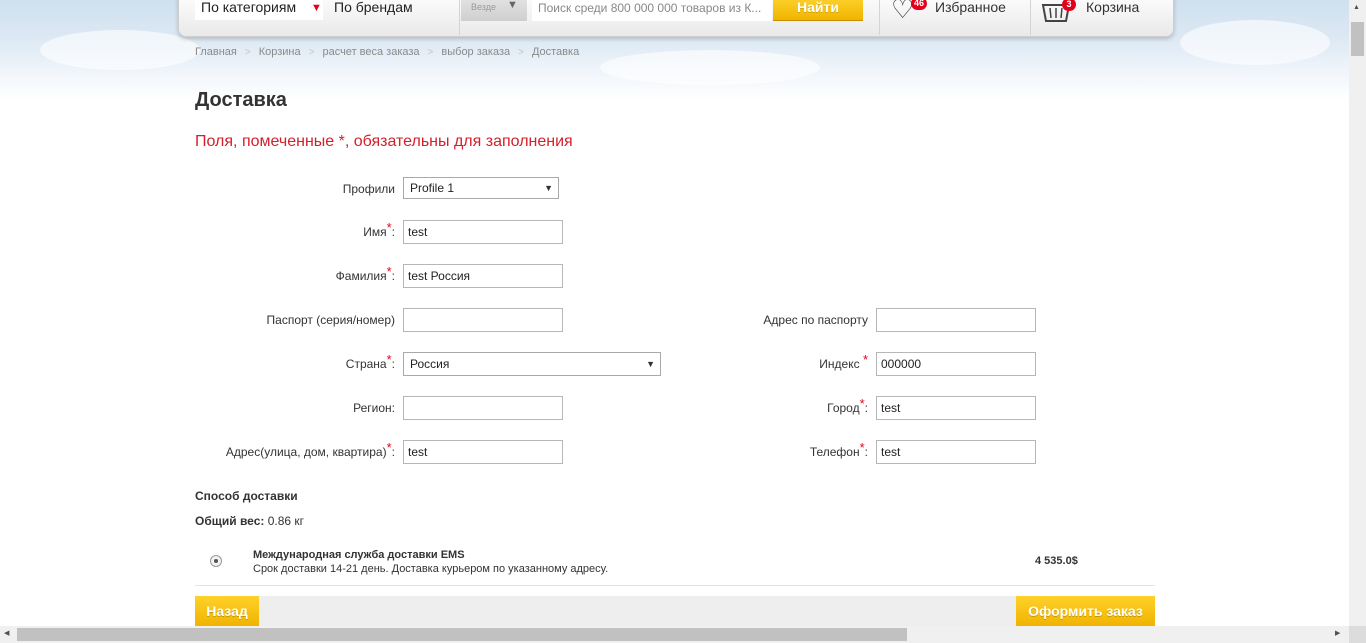 This screenshot has width=1366, height=643. Describe the element at coordinates (432, 188) in the screenshot. I see `profiles-selected-value: Profile 1` at that location.